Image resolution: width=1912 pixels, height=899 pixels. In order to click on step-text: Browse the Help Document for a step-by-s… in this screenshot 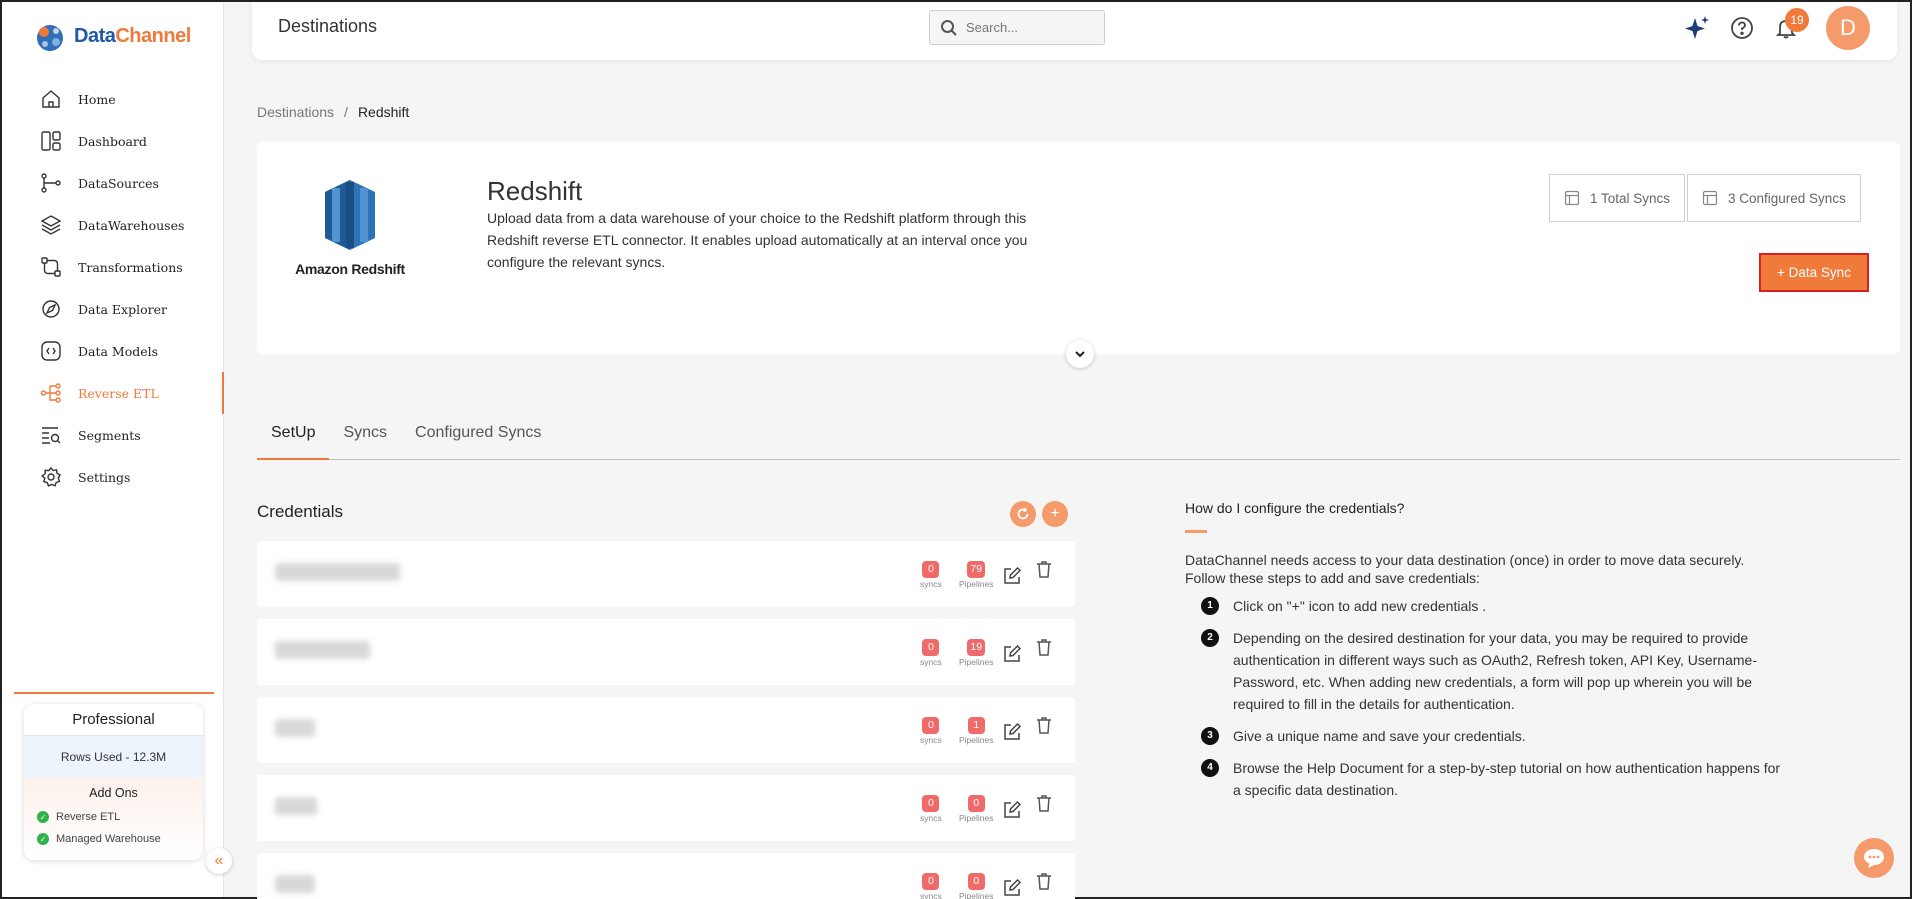, I will do `click(1507, 779)`.